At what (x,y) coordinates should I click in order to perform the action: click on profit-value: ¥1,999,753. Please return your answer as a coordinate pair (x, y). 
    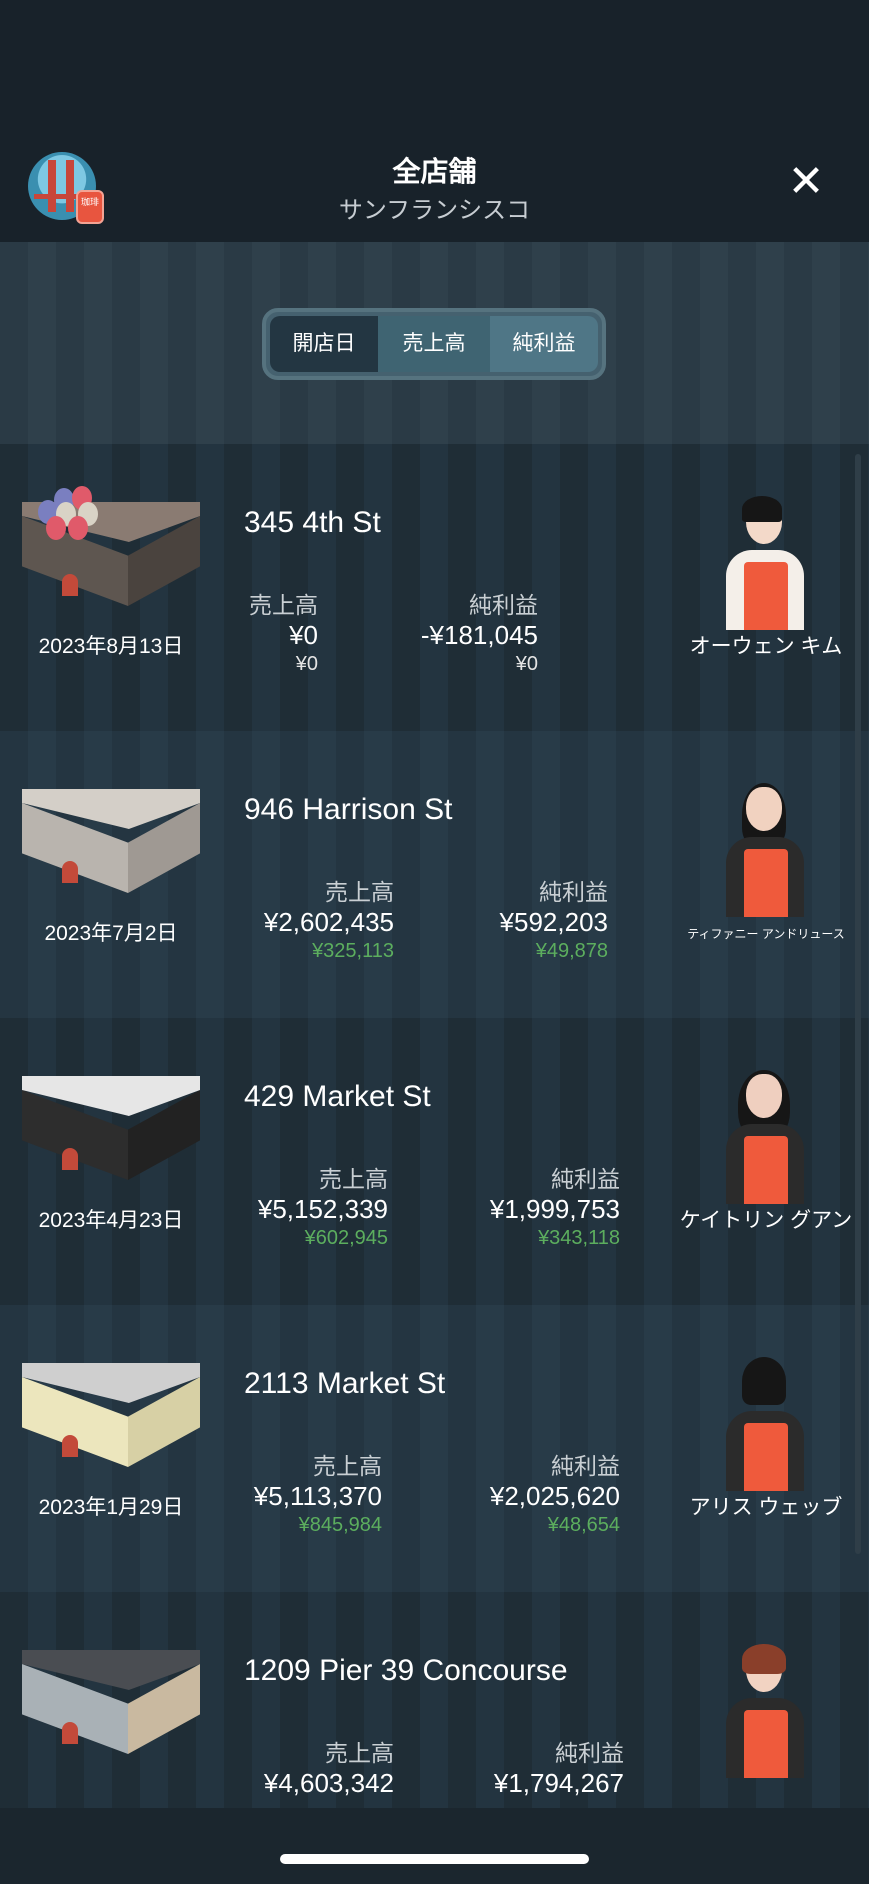
    Looking at the image, I should click on (554, 1209).